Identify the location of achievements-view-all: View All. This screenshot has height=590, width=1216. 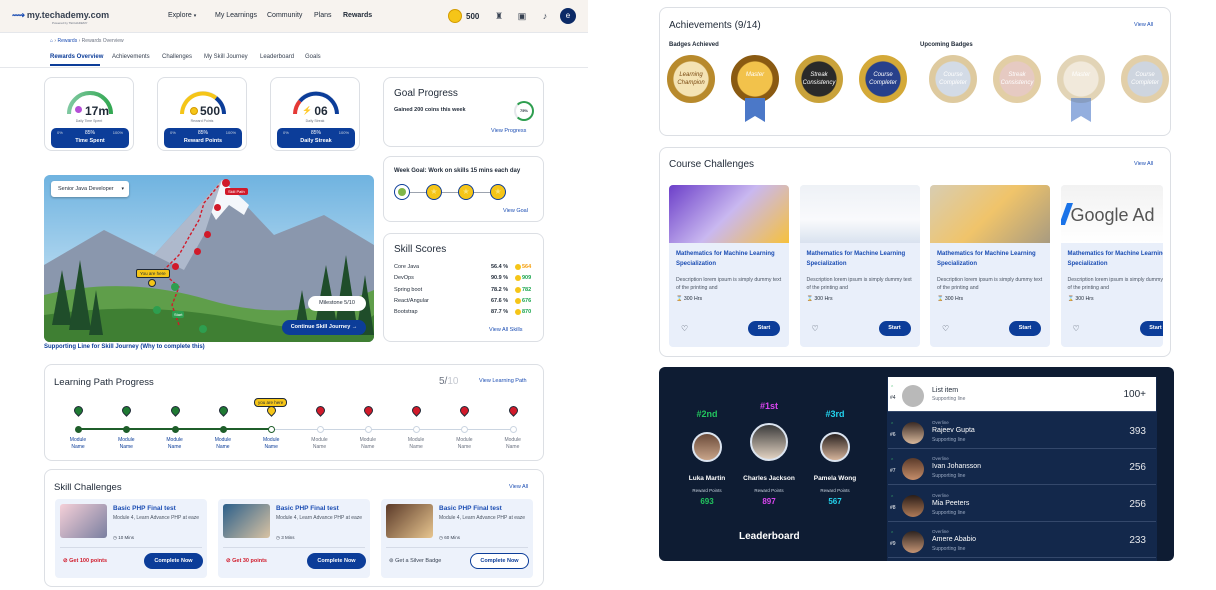
(1143, 25).